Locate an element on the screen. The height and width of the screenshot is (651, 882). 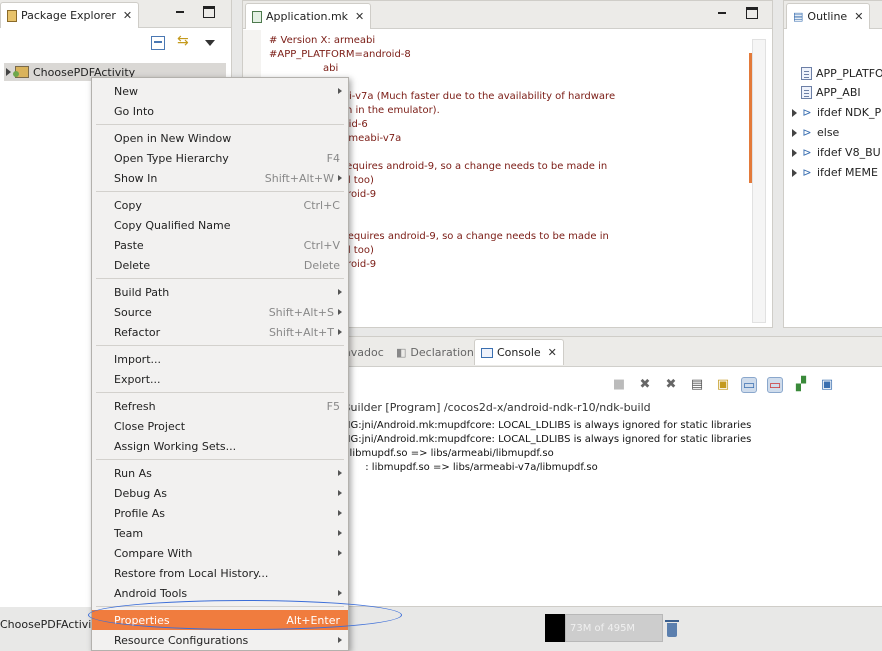
scroll-lock-icon: ▣ is located at coordinates (723, 385).